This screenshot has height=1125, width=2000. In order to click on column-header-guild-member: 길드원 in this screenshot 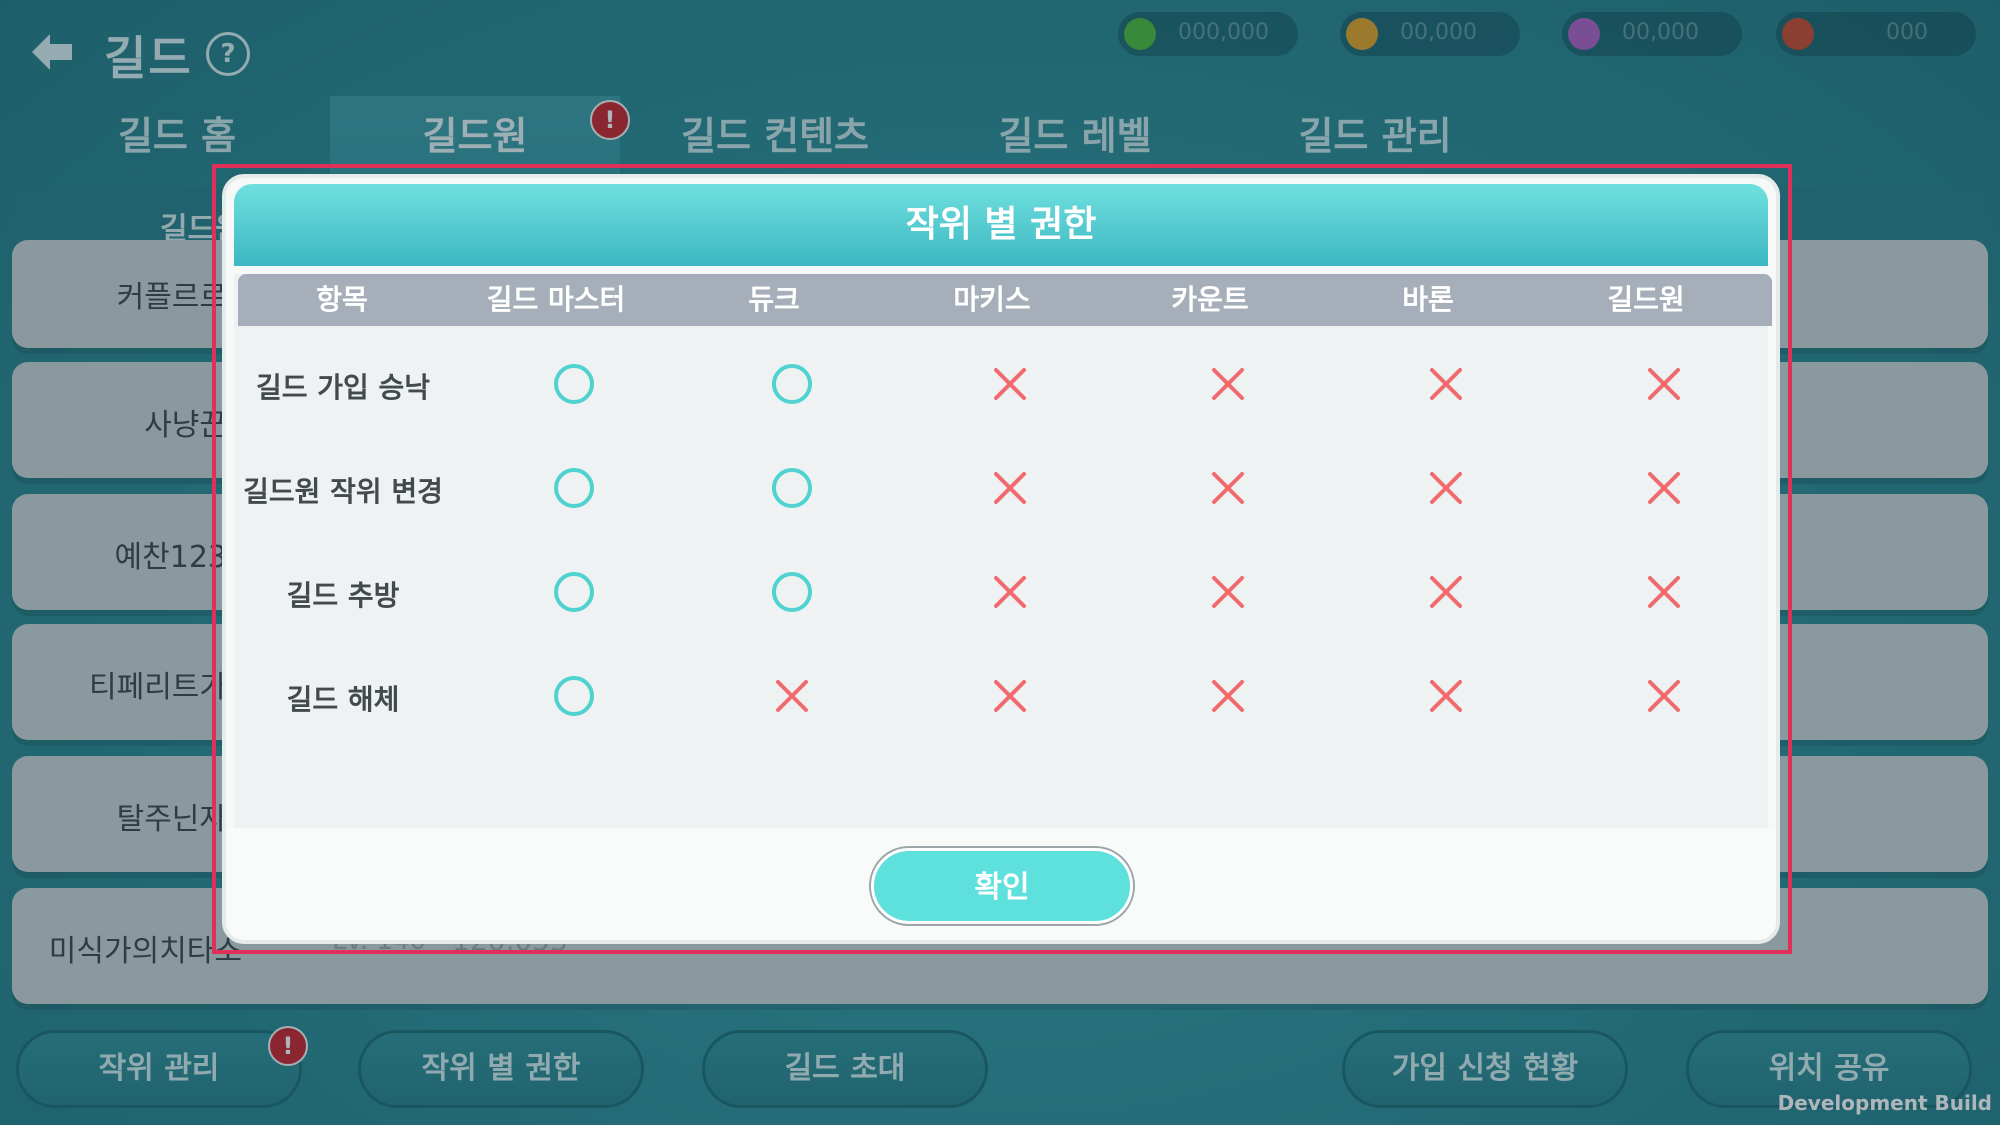, I will do `click(1646, 299)`.